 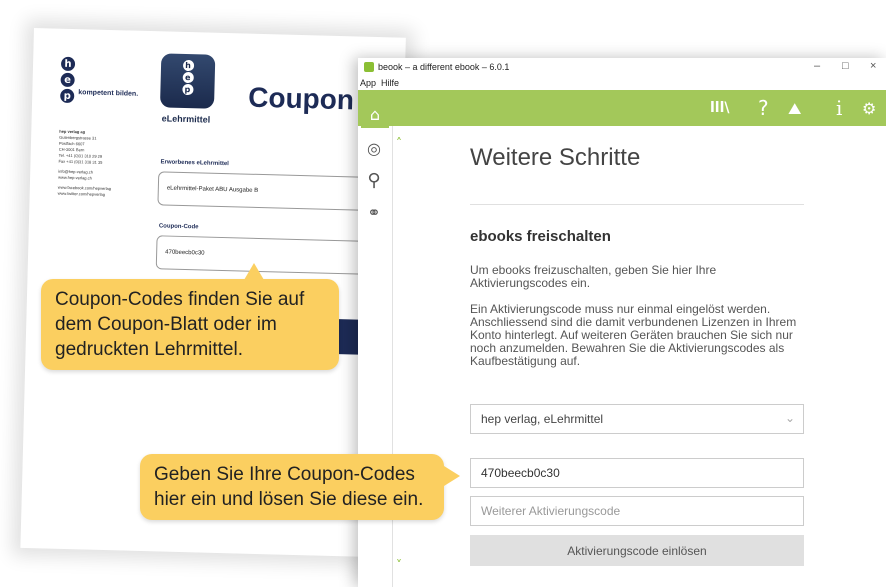 What do you see at coordinates (542, 419) in the screenshot?
I see `publisher-select-value: hep verlag, eLehrmittel` at bounding box center [542, 419].